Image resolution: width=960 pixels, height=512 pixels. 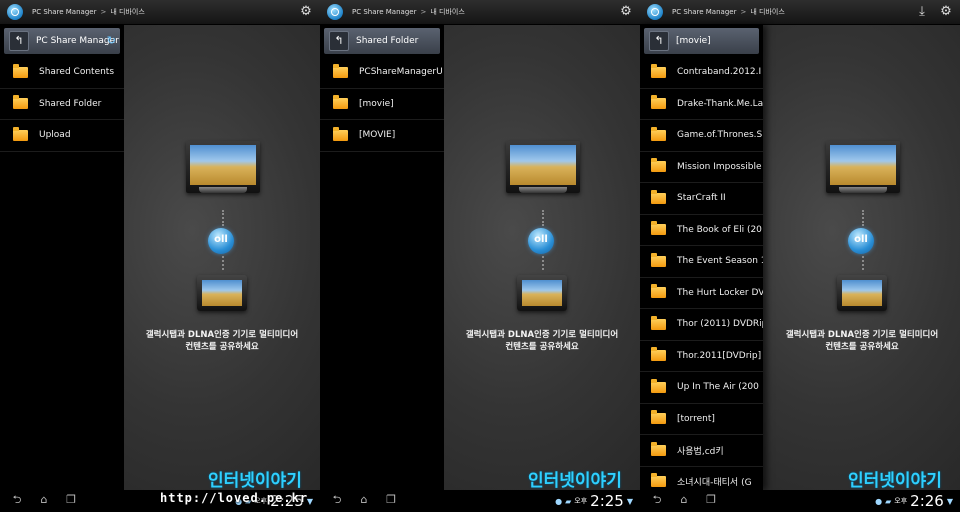 I want to click on status-area: ● ▰ 오후 2:26 ▼, so click(x=915, y=501).